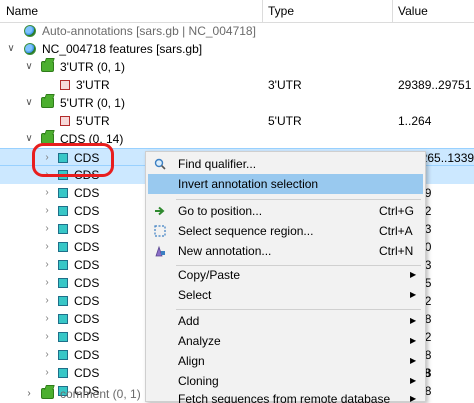 Image resolution: width=474 pixels, height=403 pixels. I want to click on menu-item-select-sequence-region: Select sequence region... Ctrl+A, so click(285, 231).